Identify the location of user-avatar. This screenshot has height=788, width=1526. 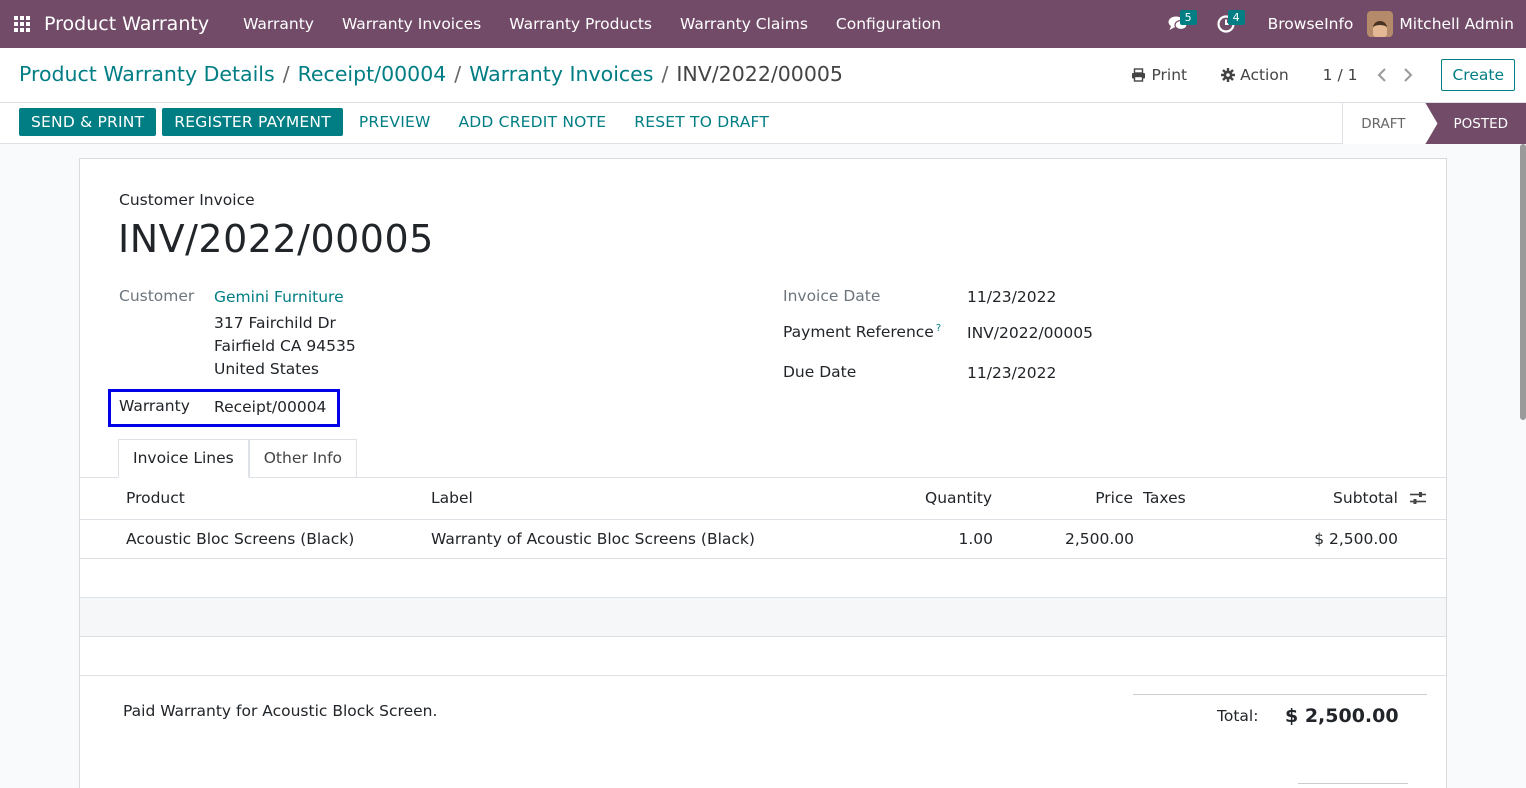
(1380, 24).